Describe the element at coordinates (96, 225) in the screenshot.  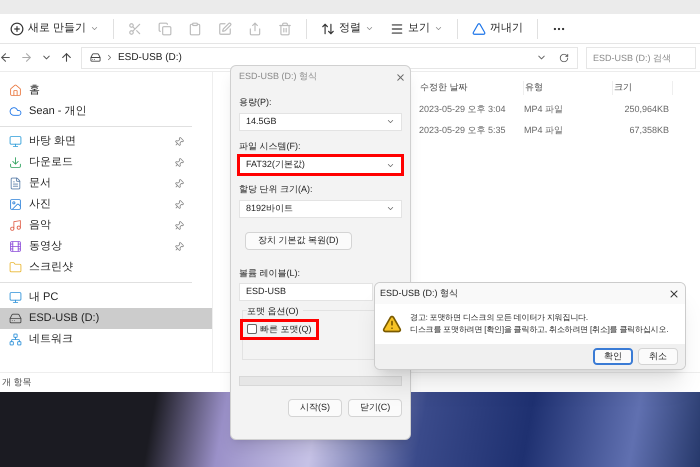
I see `sidebar-item: 음악` at that location.